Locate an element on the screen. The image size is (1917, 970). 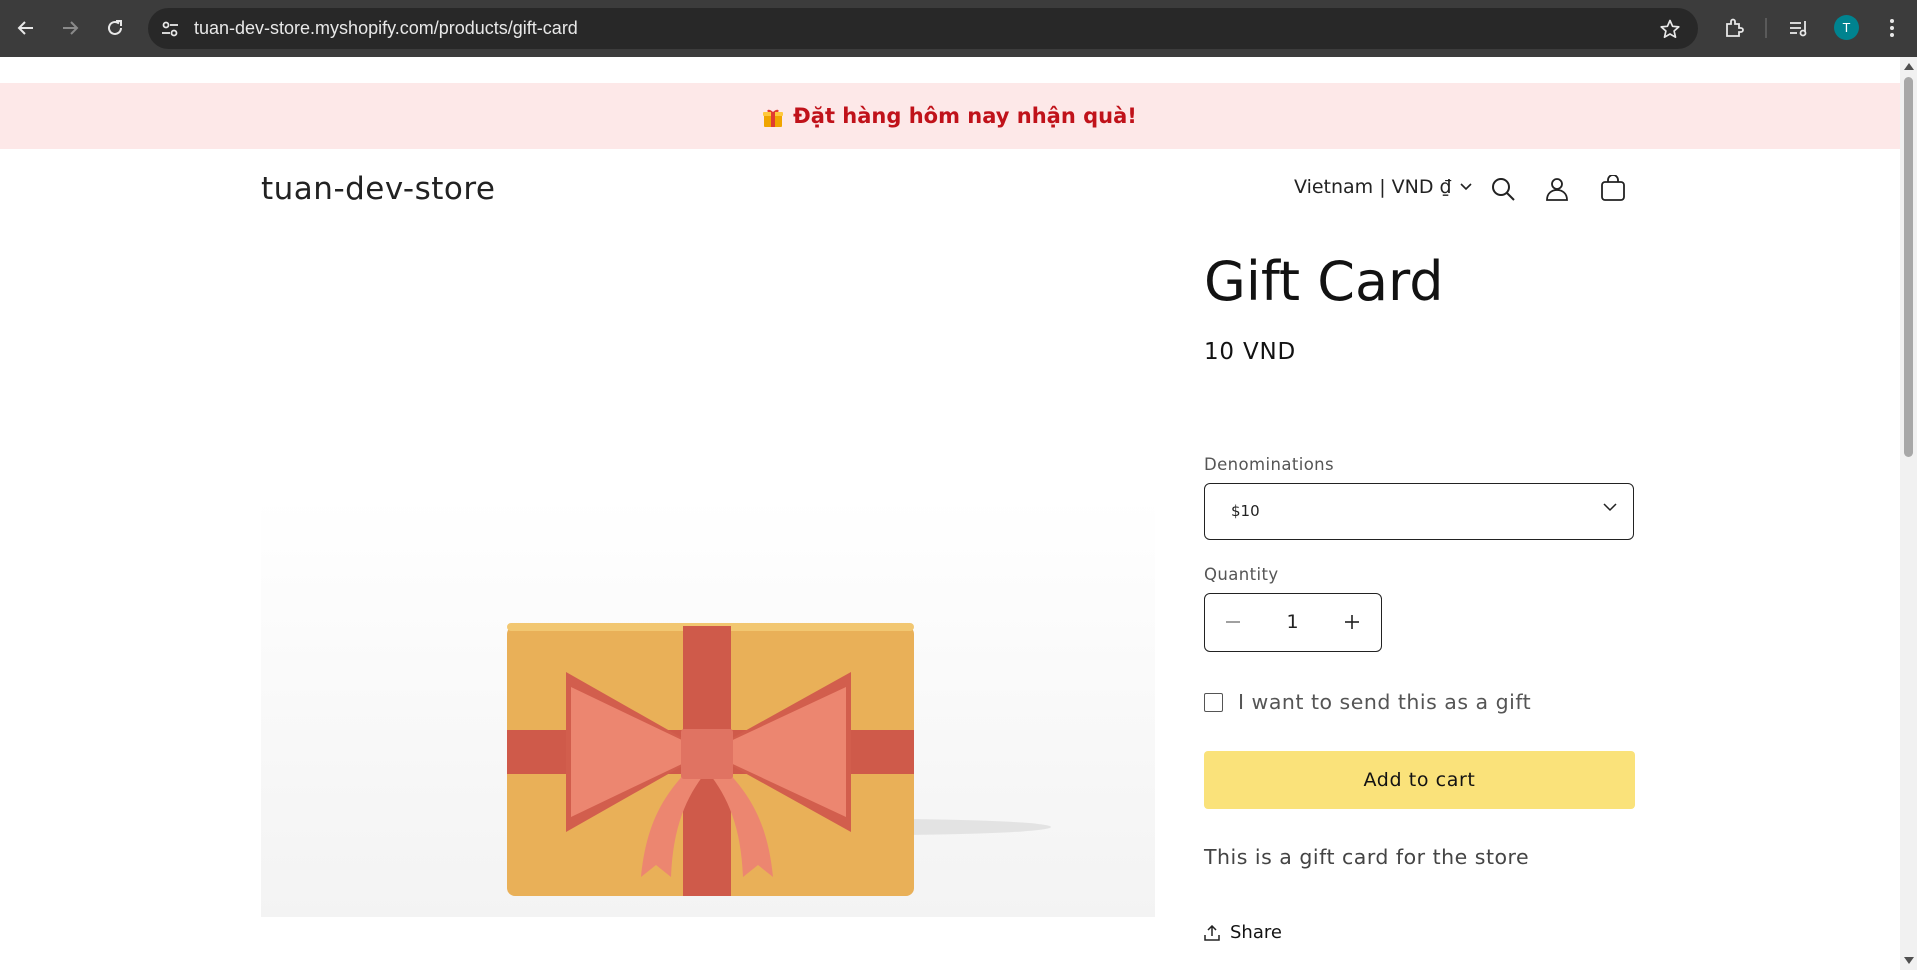
quantity-stepper: 1 is located at coordinates (1293, 622).